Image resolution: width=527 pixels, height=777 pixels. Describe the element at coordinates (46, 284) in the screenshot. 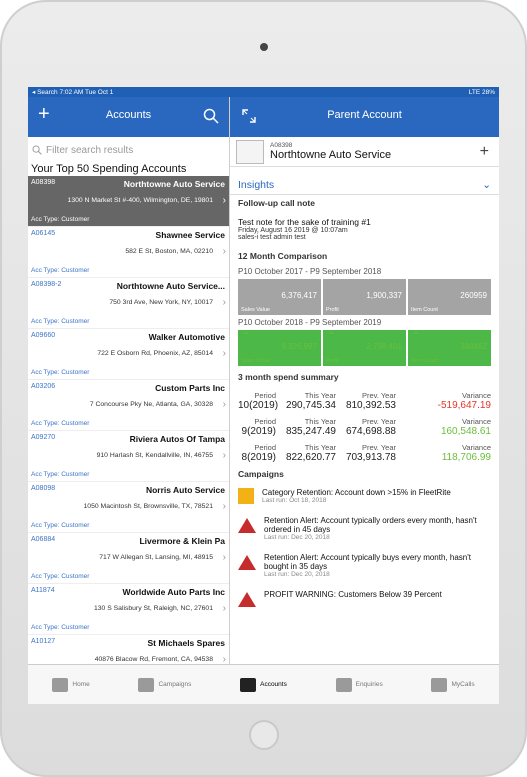

I see `account-code: A08398-2` at that location.